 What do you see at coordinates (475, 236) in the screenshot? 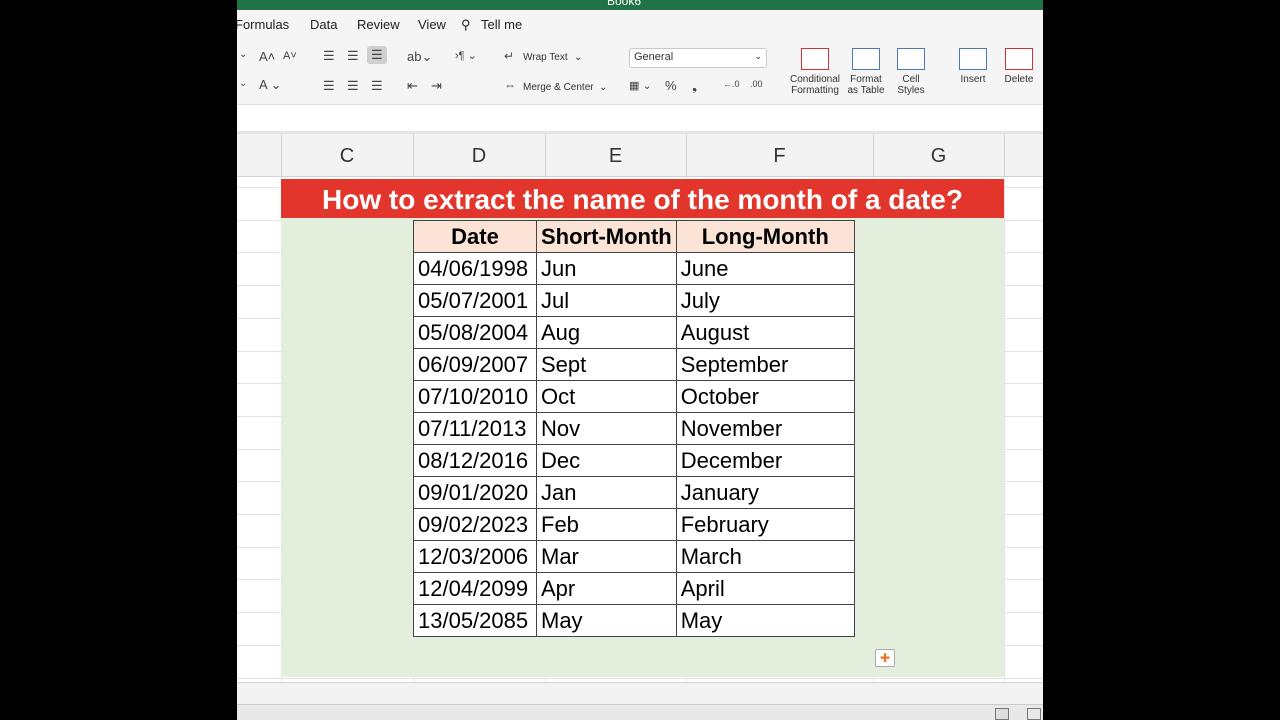
I see `header-date: Date` at bounding box center [475, 236].